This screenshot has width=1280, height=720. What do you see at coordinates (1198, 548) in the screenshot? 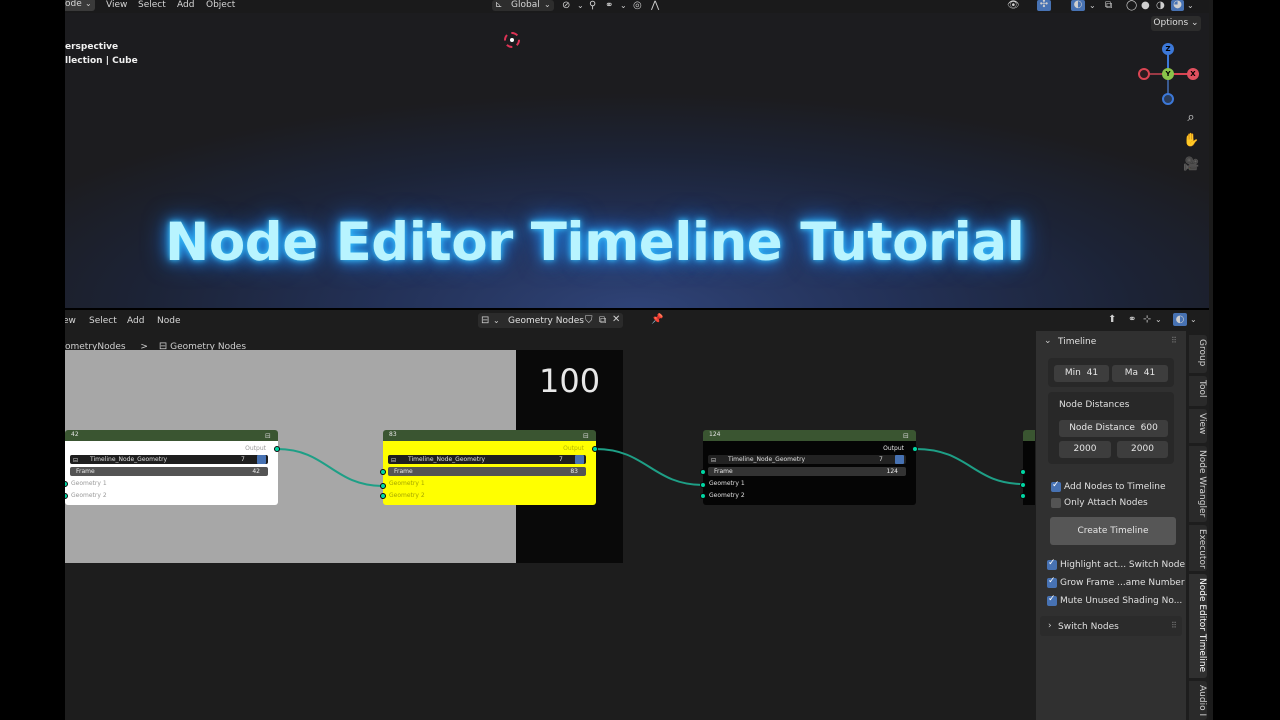
I see `tab-executor: Executor` at bounding box center [1198, 548].